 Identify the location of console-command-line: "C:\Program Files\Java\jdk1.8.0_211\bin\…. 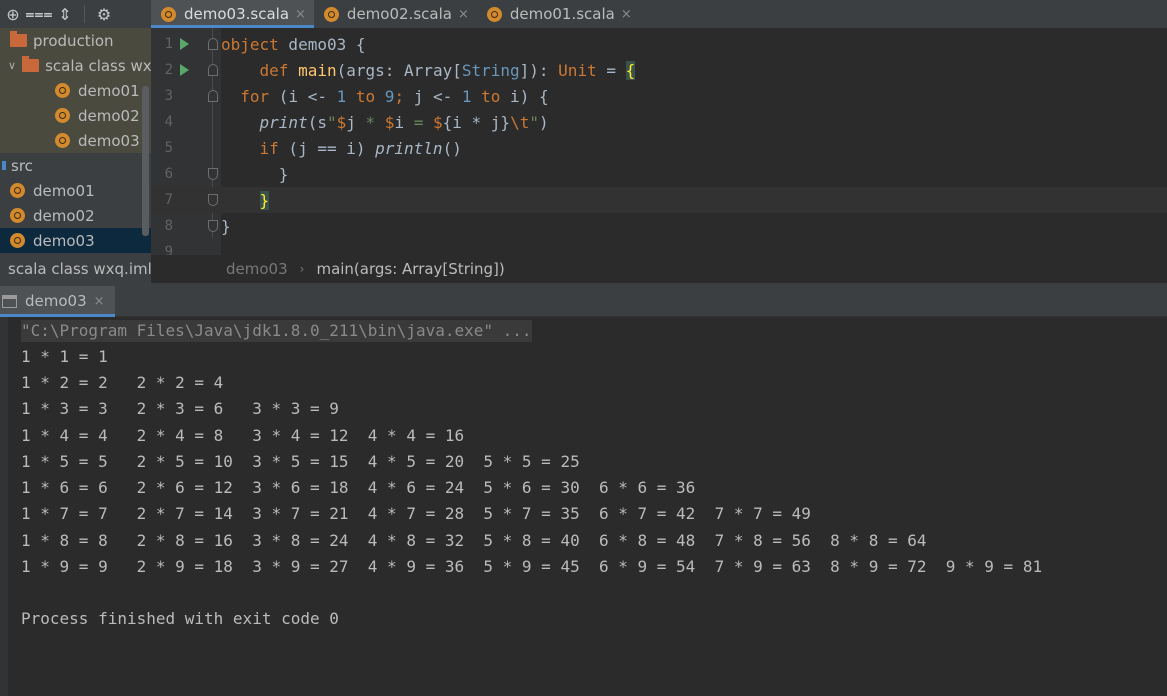
(276, 331).